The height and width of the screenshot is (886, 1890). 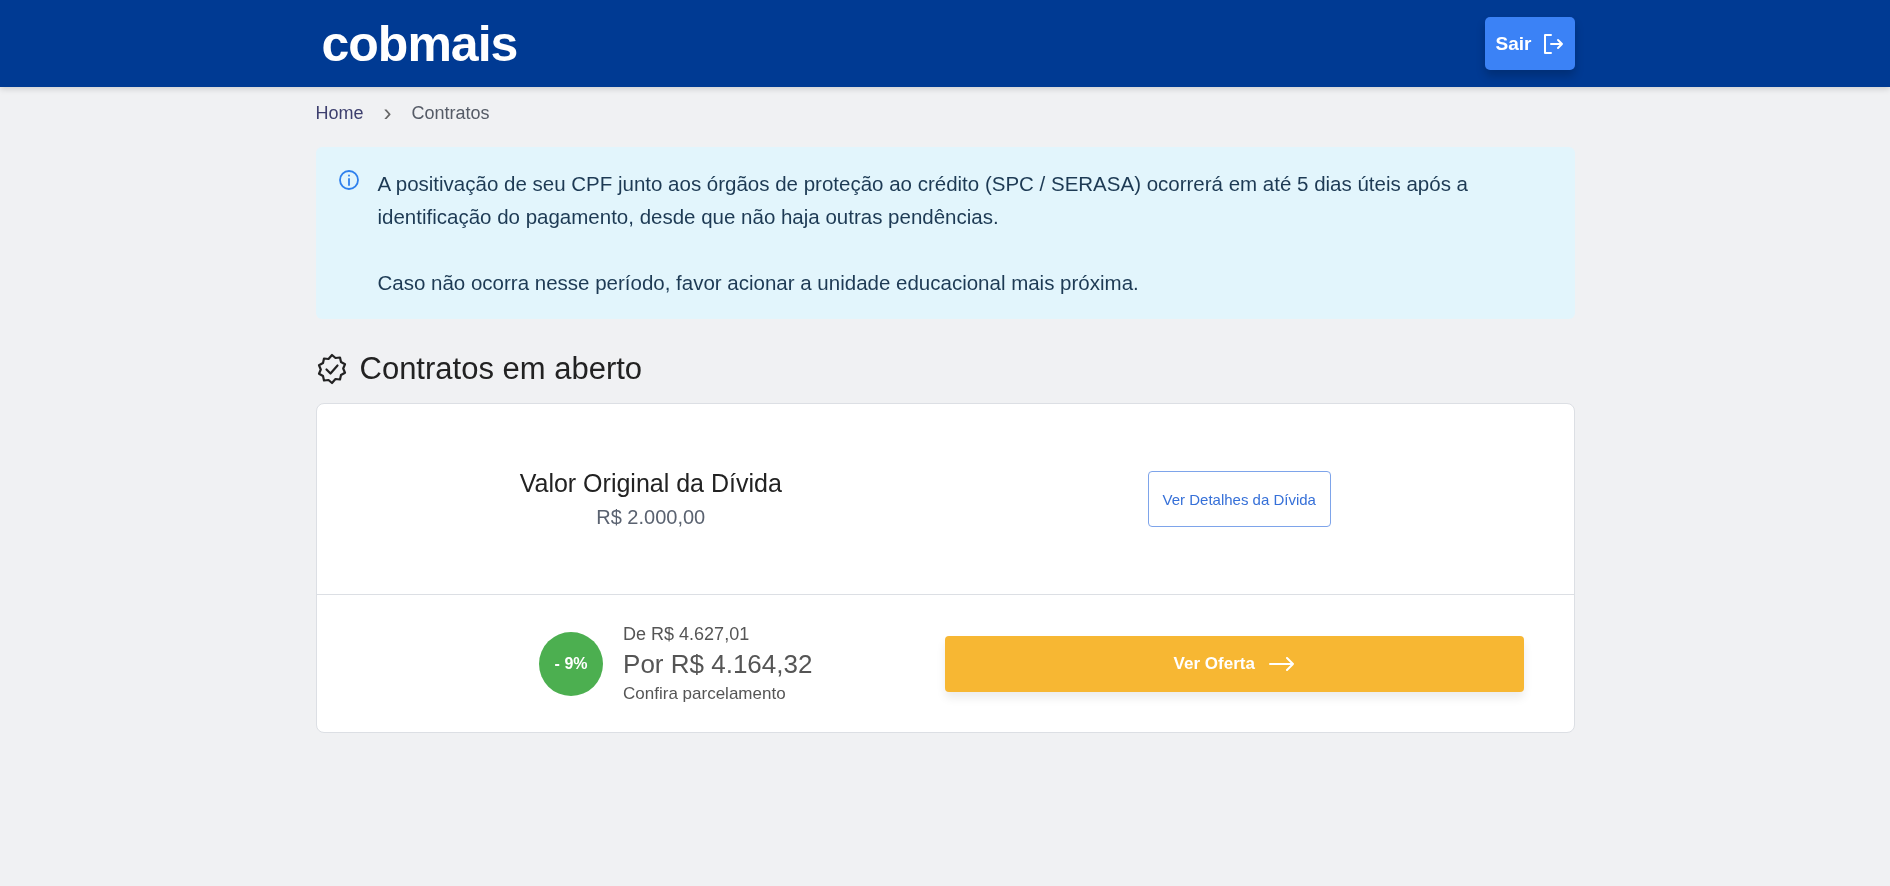 What do you see at coordinates (705, 693) in the screenshot?
I see `installments-note: Confira parcelamento` at bounding box center [705, 693].